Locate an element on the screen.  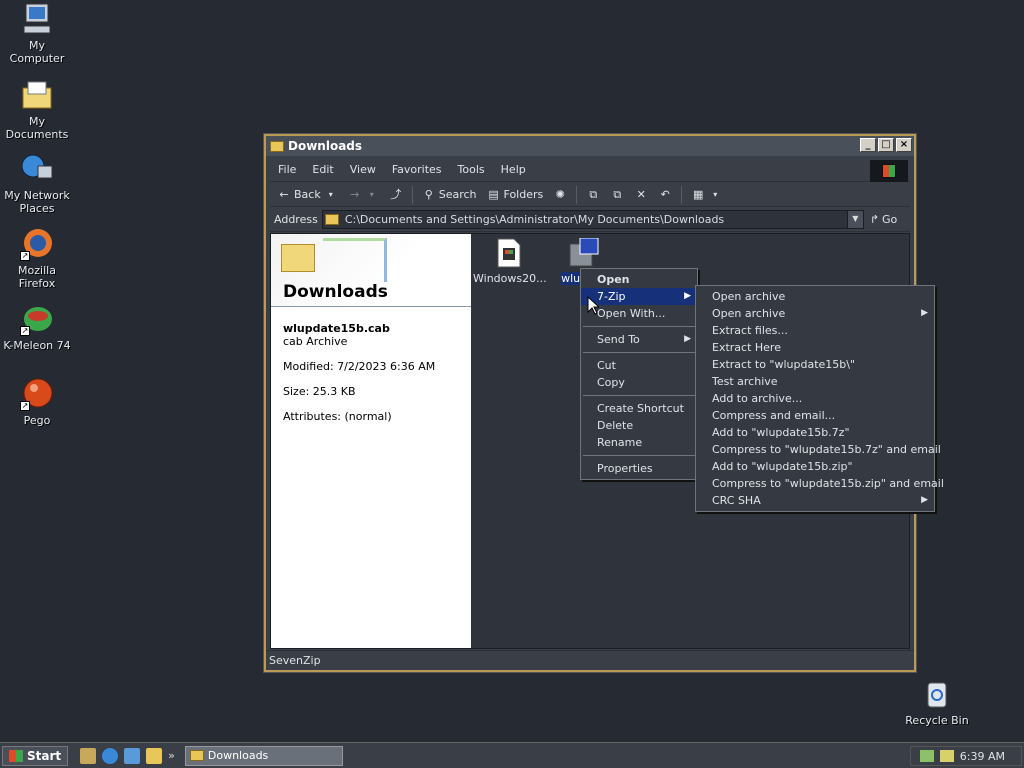
up-folder-button: ⤴ is located at coordinates (396, 195).